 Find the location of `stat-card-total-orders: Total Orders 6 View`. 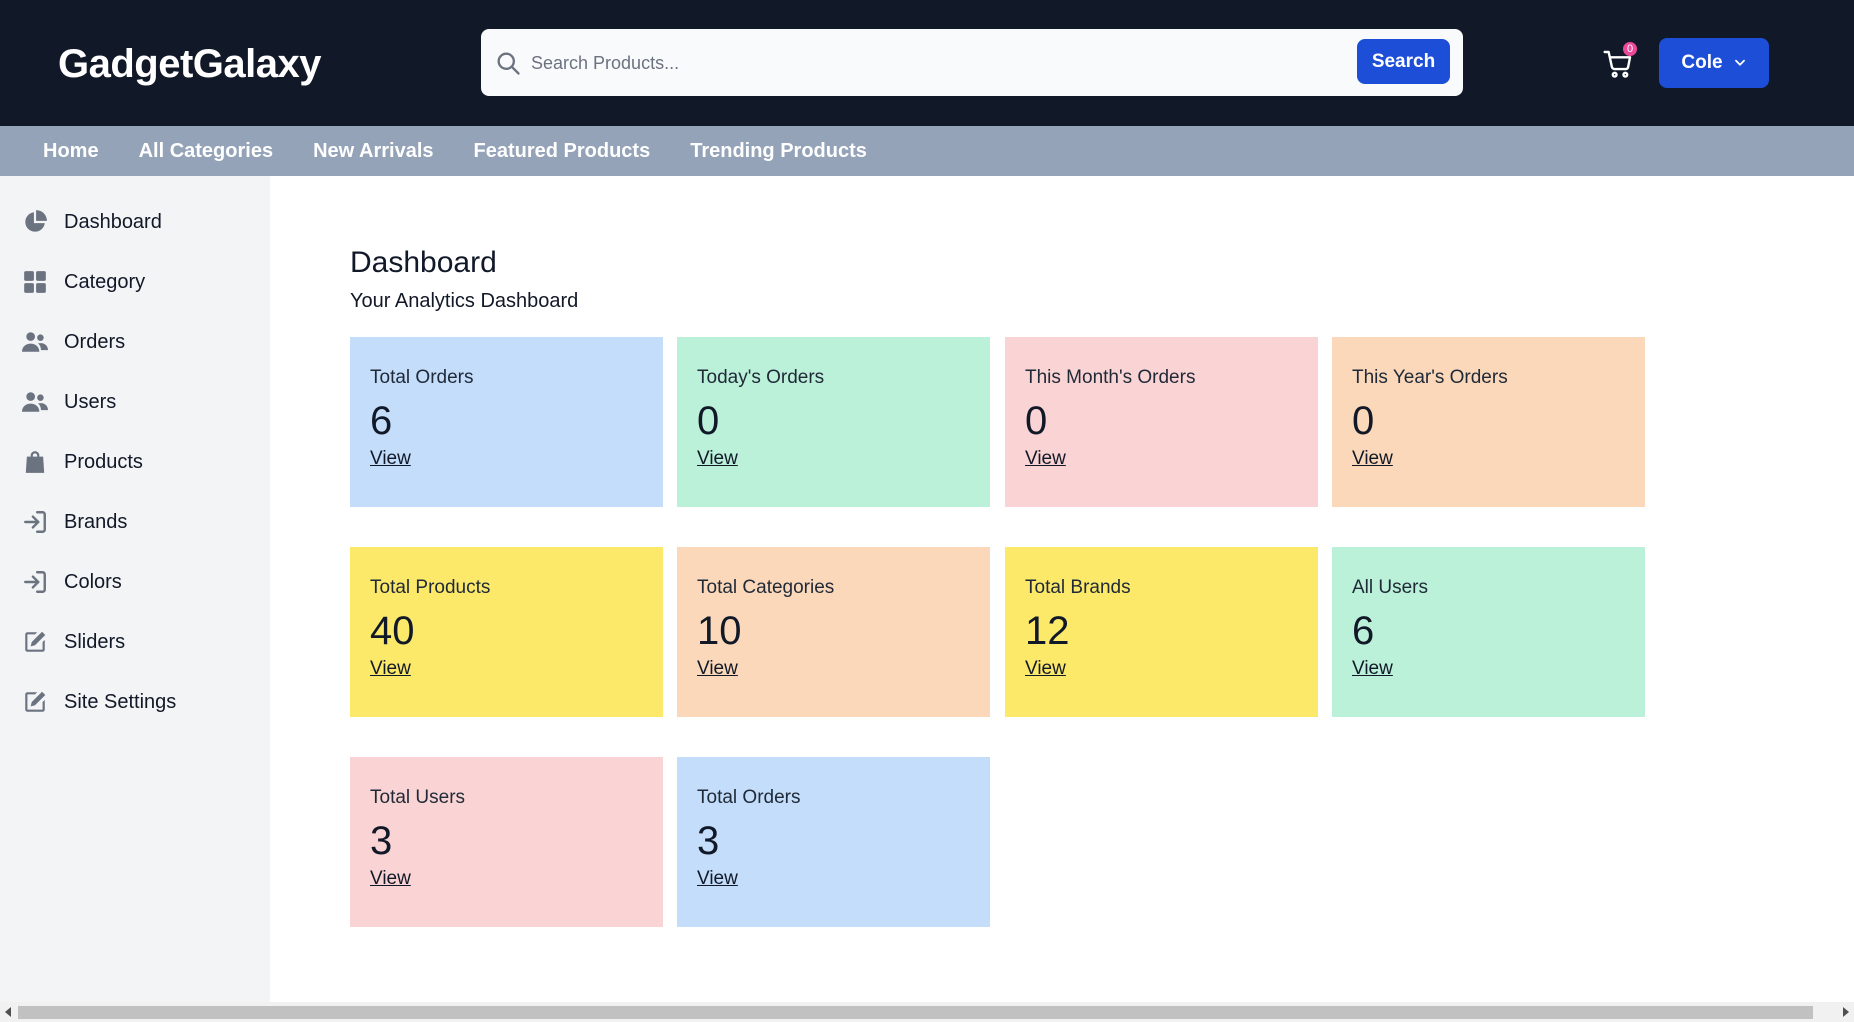

stat-card-total-orders: Total Orders 6 View is located at coordinates (506, 422).